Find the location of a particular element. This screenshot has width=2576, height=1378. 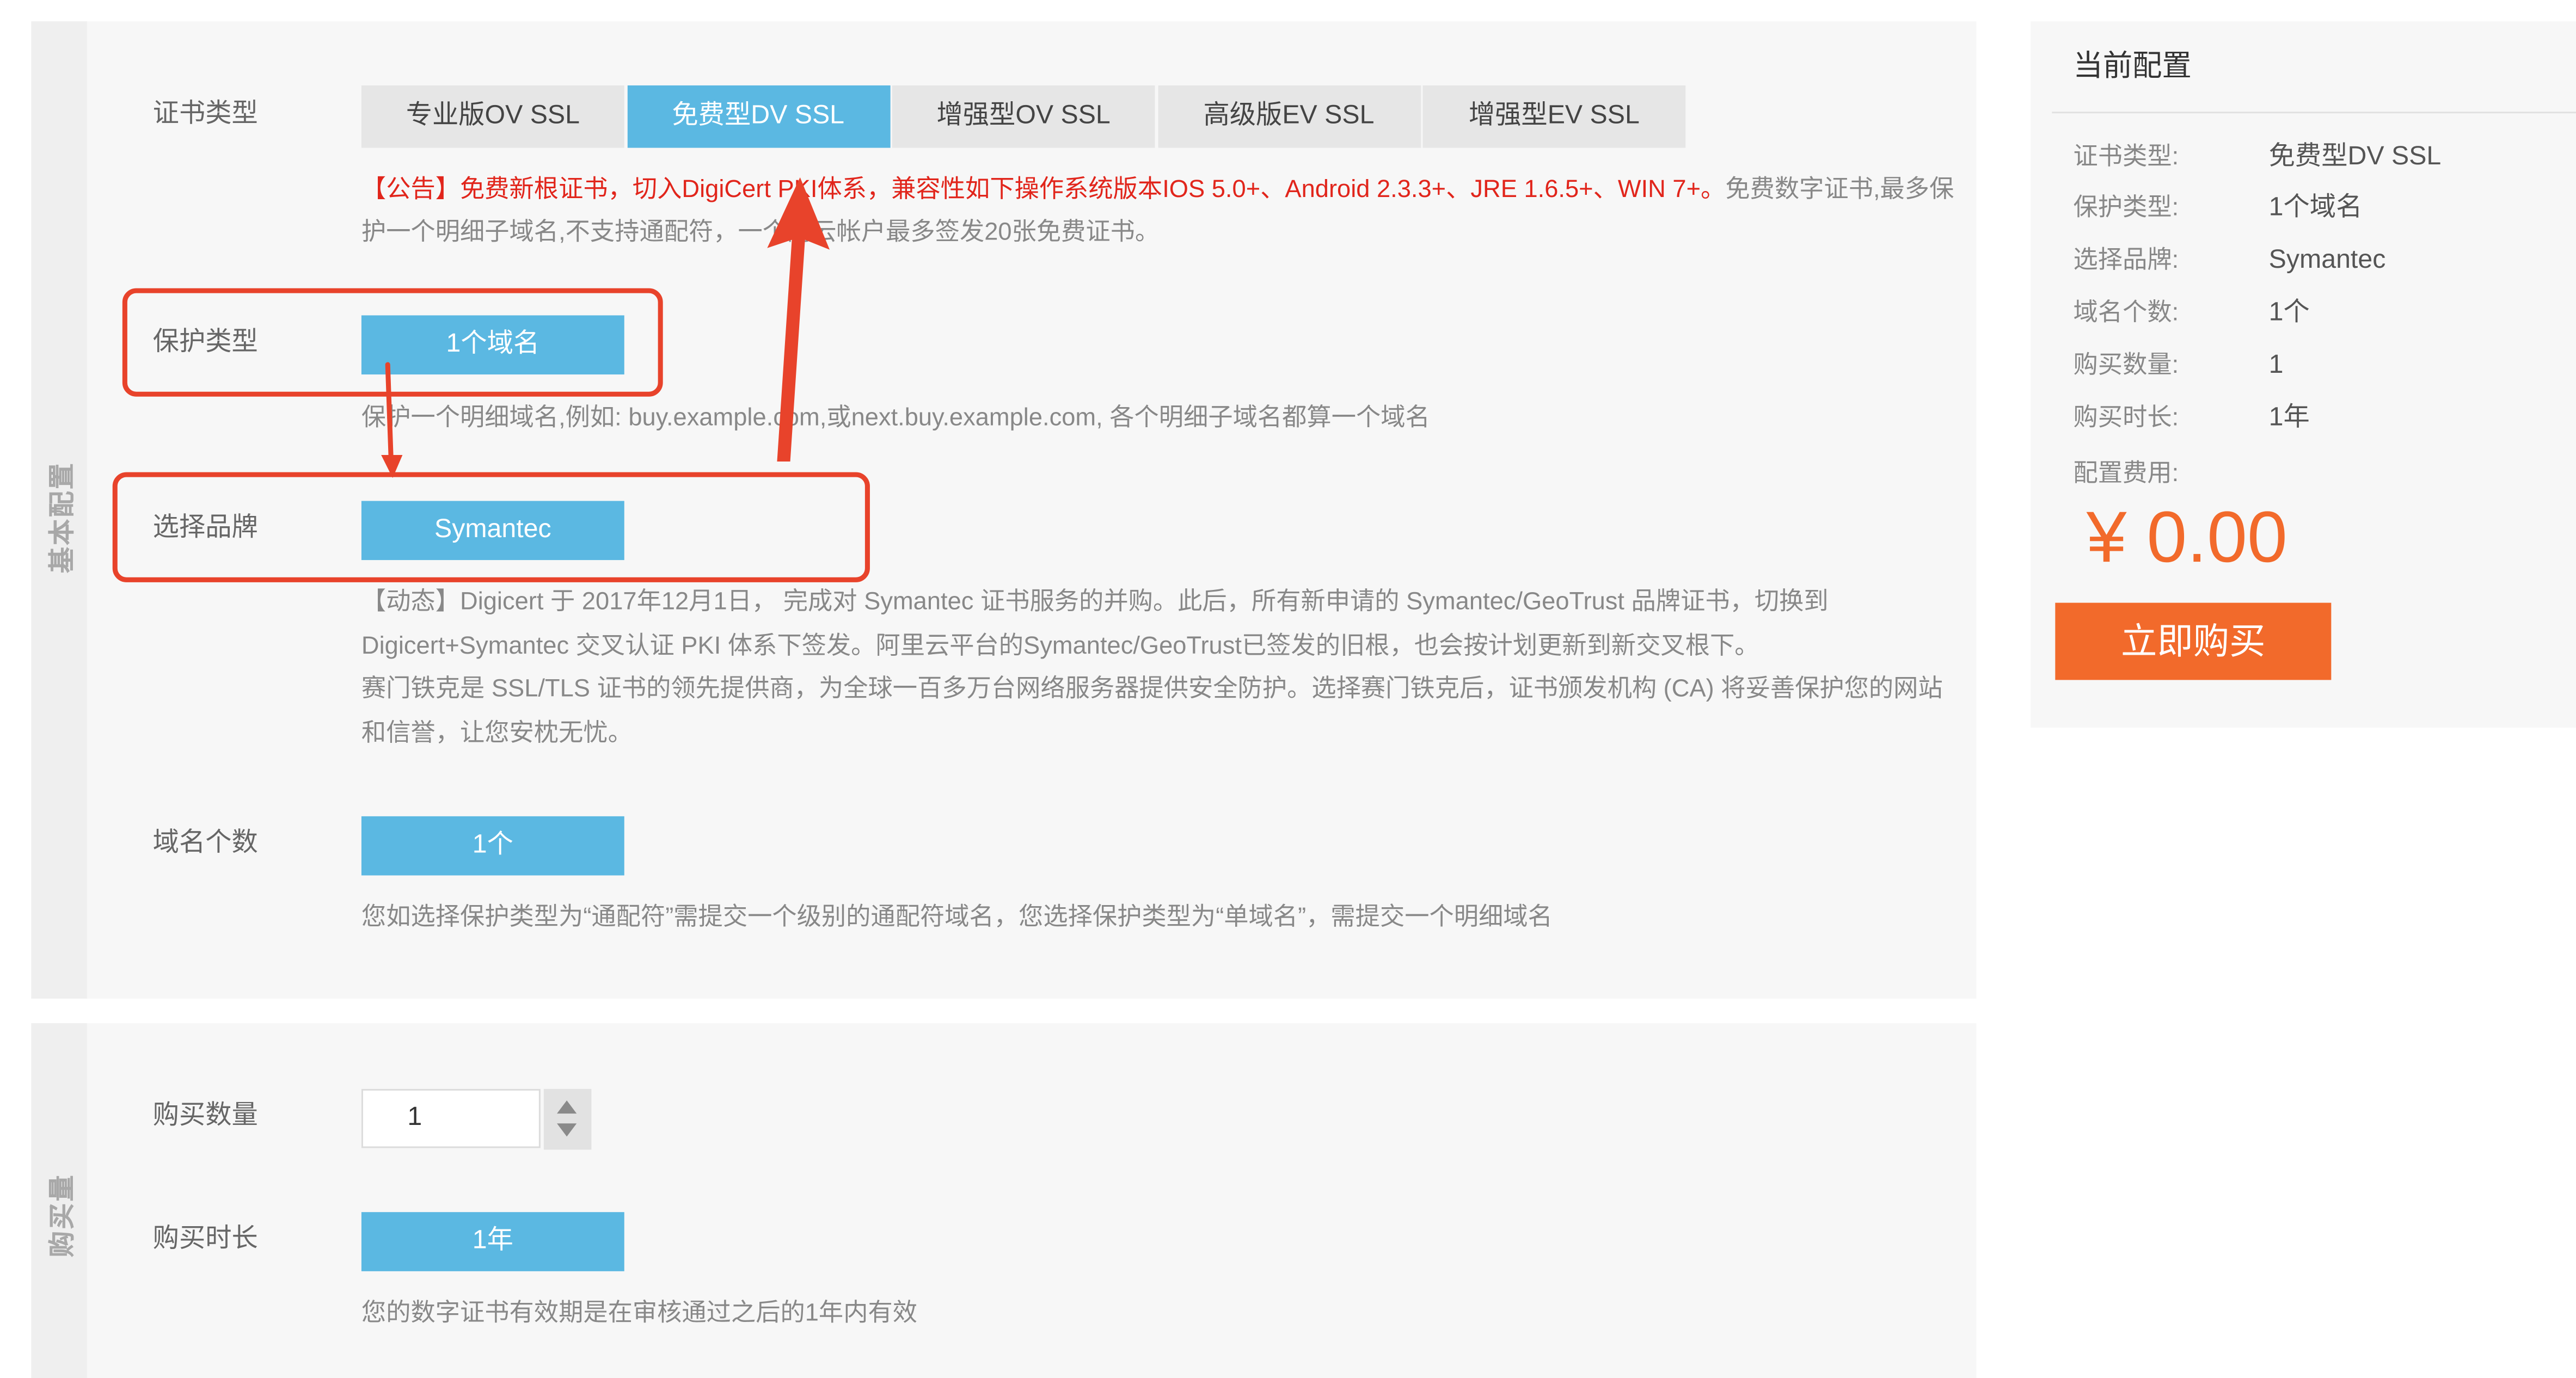

summary-value-domain-count: 1个 is located at coordinates (2289, 313).